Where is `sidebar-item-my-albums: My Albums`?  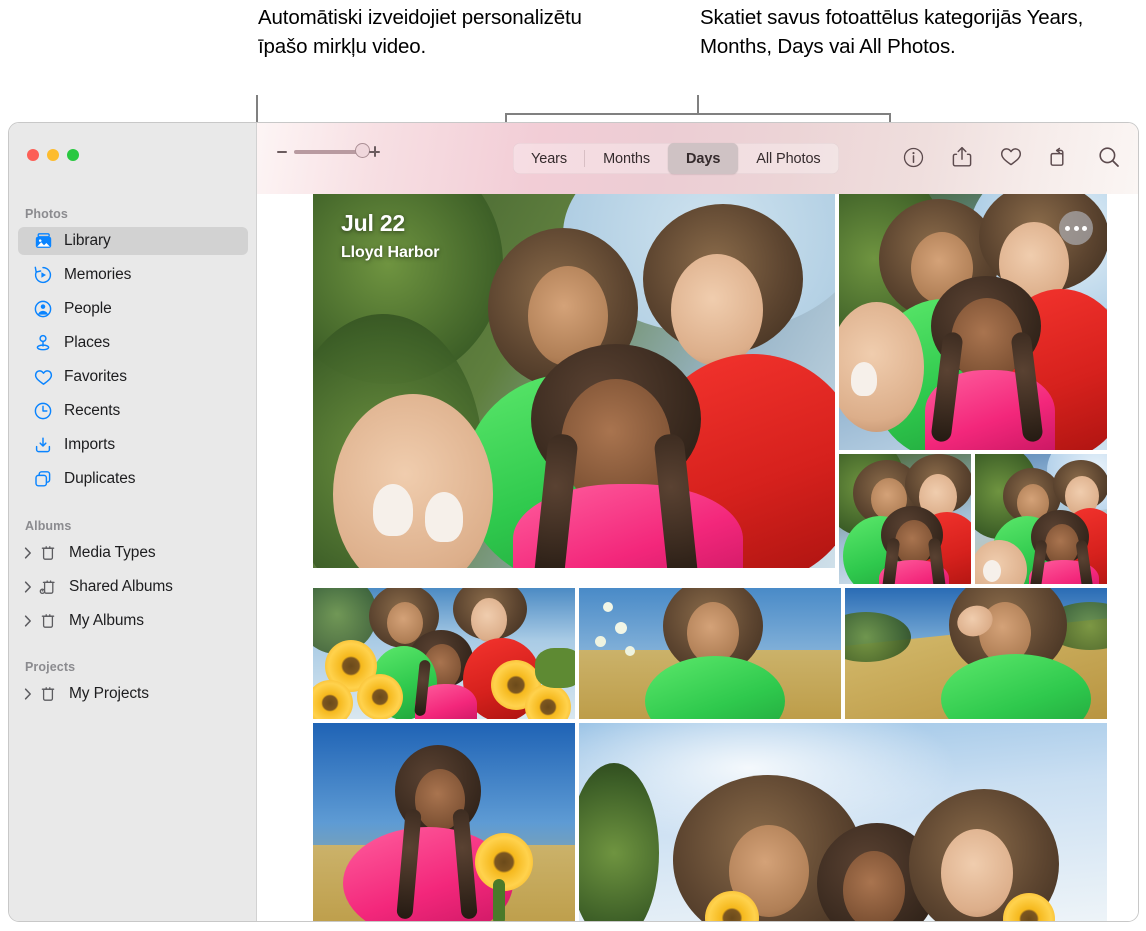 sidebar-item-my-albums: My Albums is located at coordinates (133, 621).